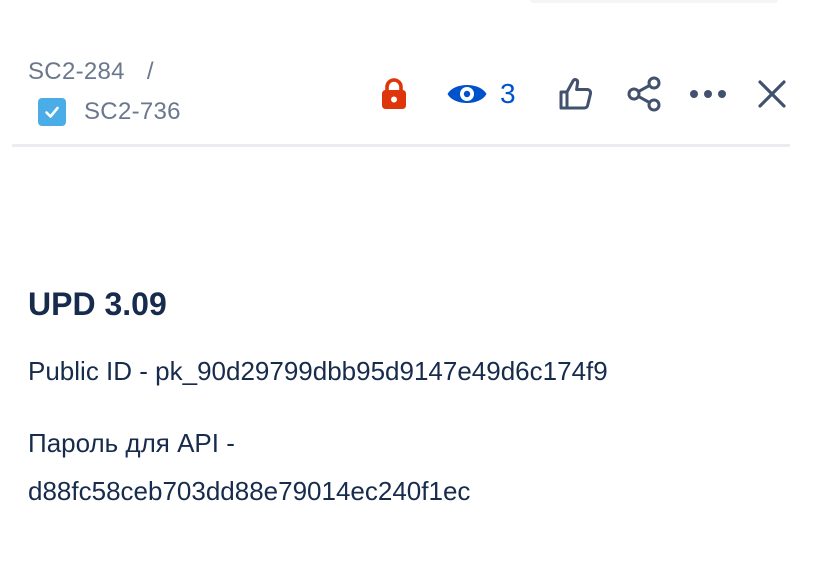 The width and height of the screenshot is (822, 582). I want to click on more-icon, so click(708, 94).